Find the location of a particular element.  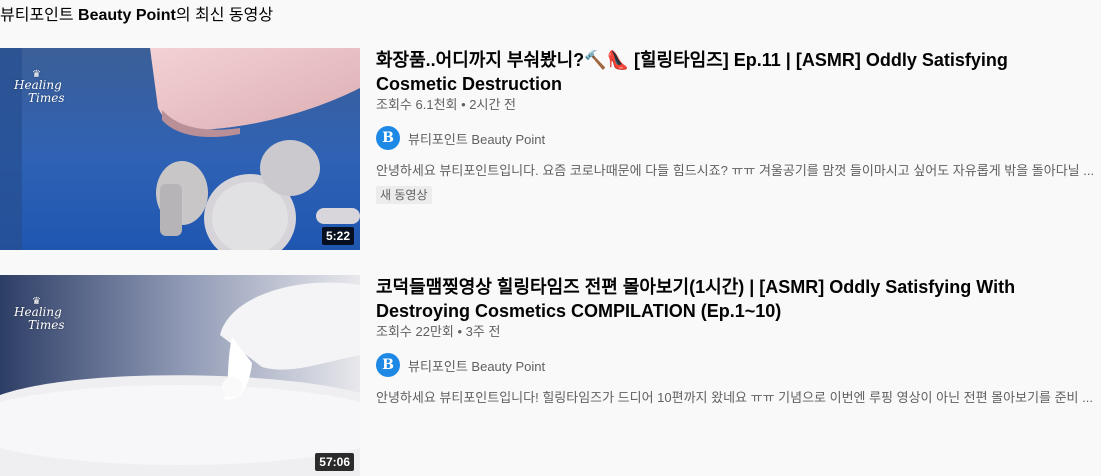

video-thumbnail: ♛ Healing Times 5:22 is located at coordinates (180, 149).